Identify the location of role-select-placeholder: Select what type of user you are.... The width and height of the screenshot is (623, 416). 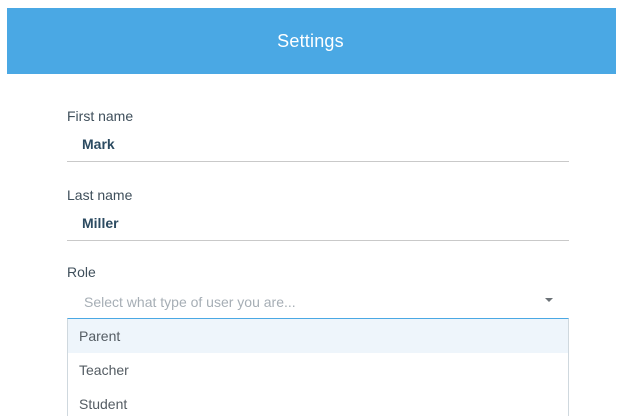
(190, 302).